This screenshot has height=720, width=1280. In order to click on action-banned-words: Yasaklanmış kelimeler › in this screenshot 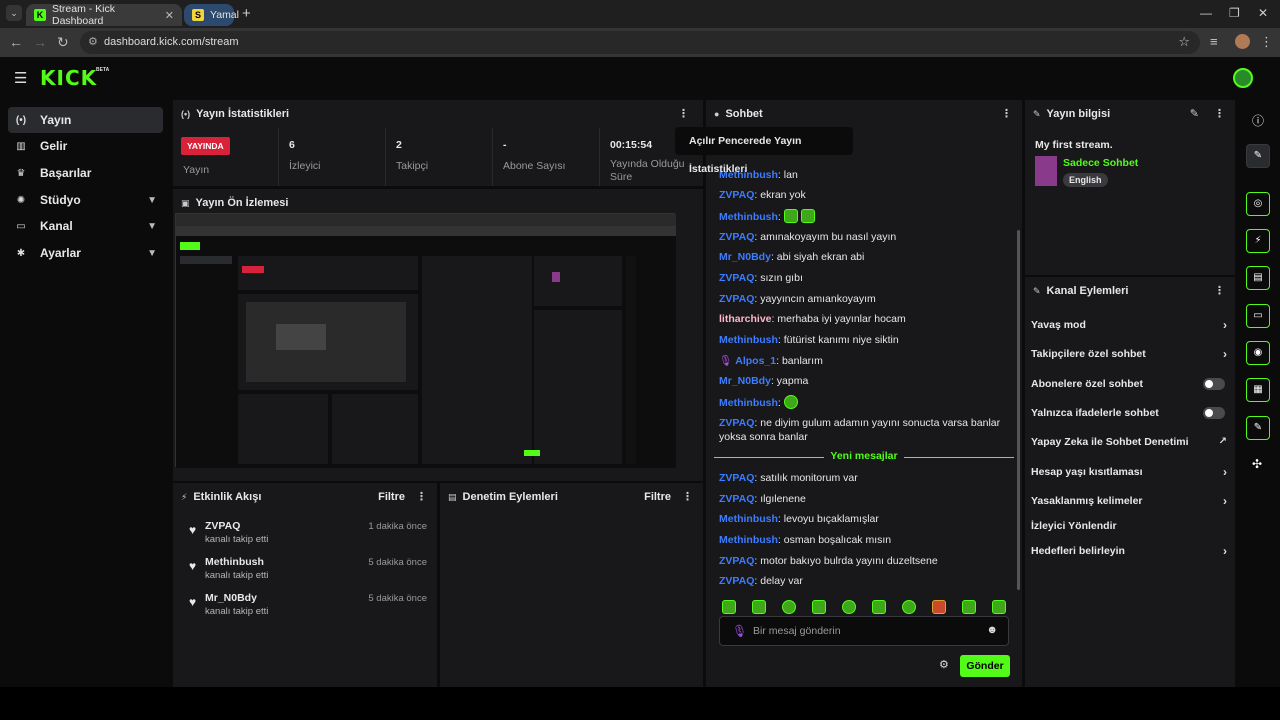, I will do `click(1129, 501)`.